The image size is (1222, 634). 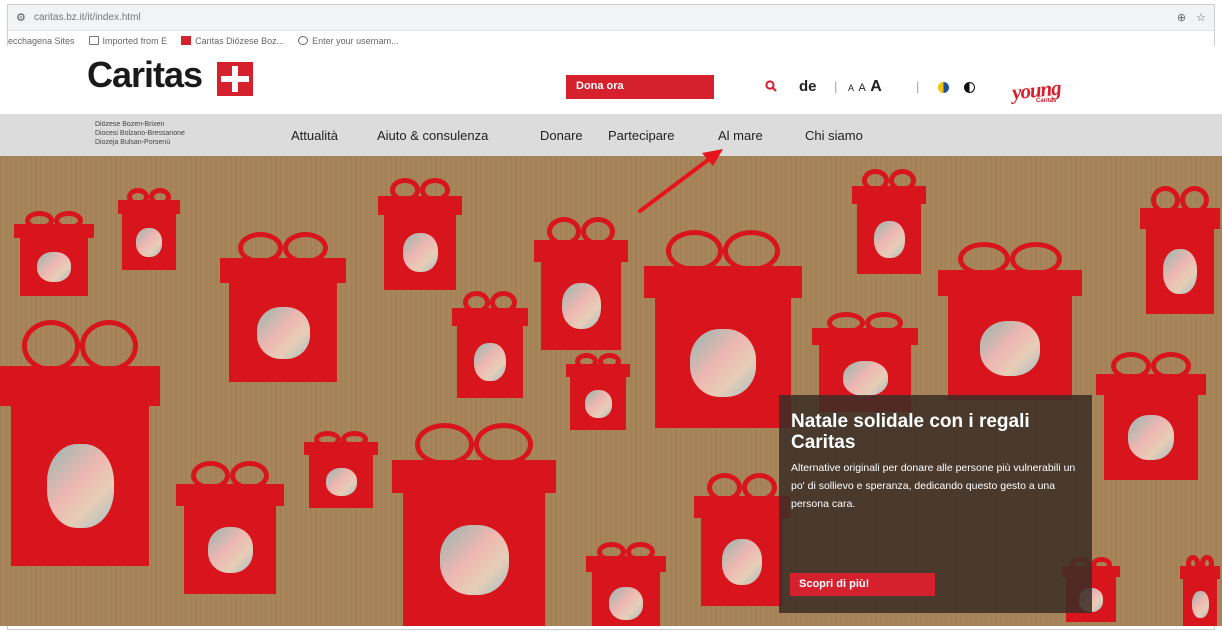 What do you see at coordinates (600, 17) in the screenshot?
I see `address-field: caritas.bz.it/it/index.html` at bounding box center [600, 17].